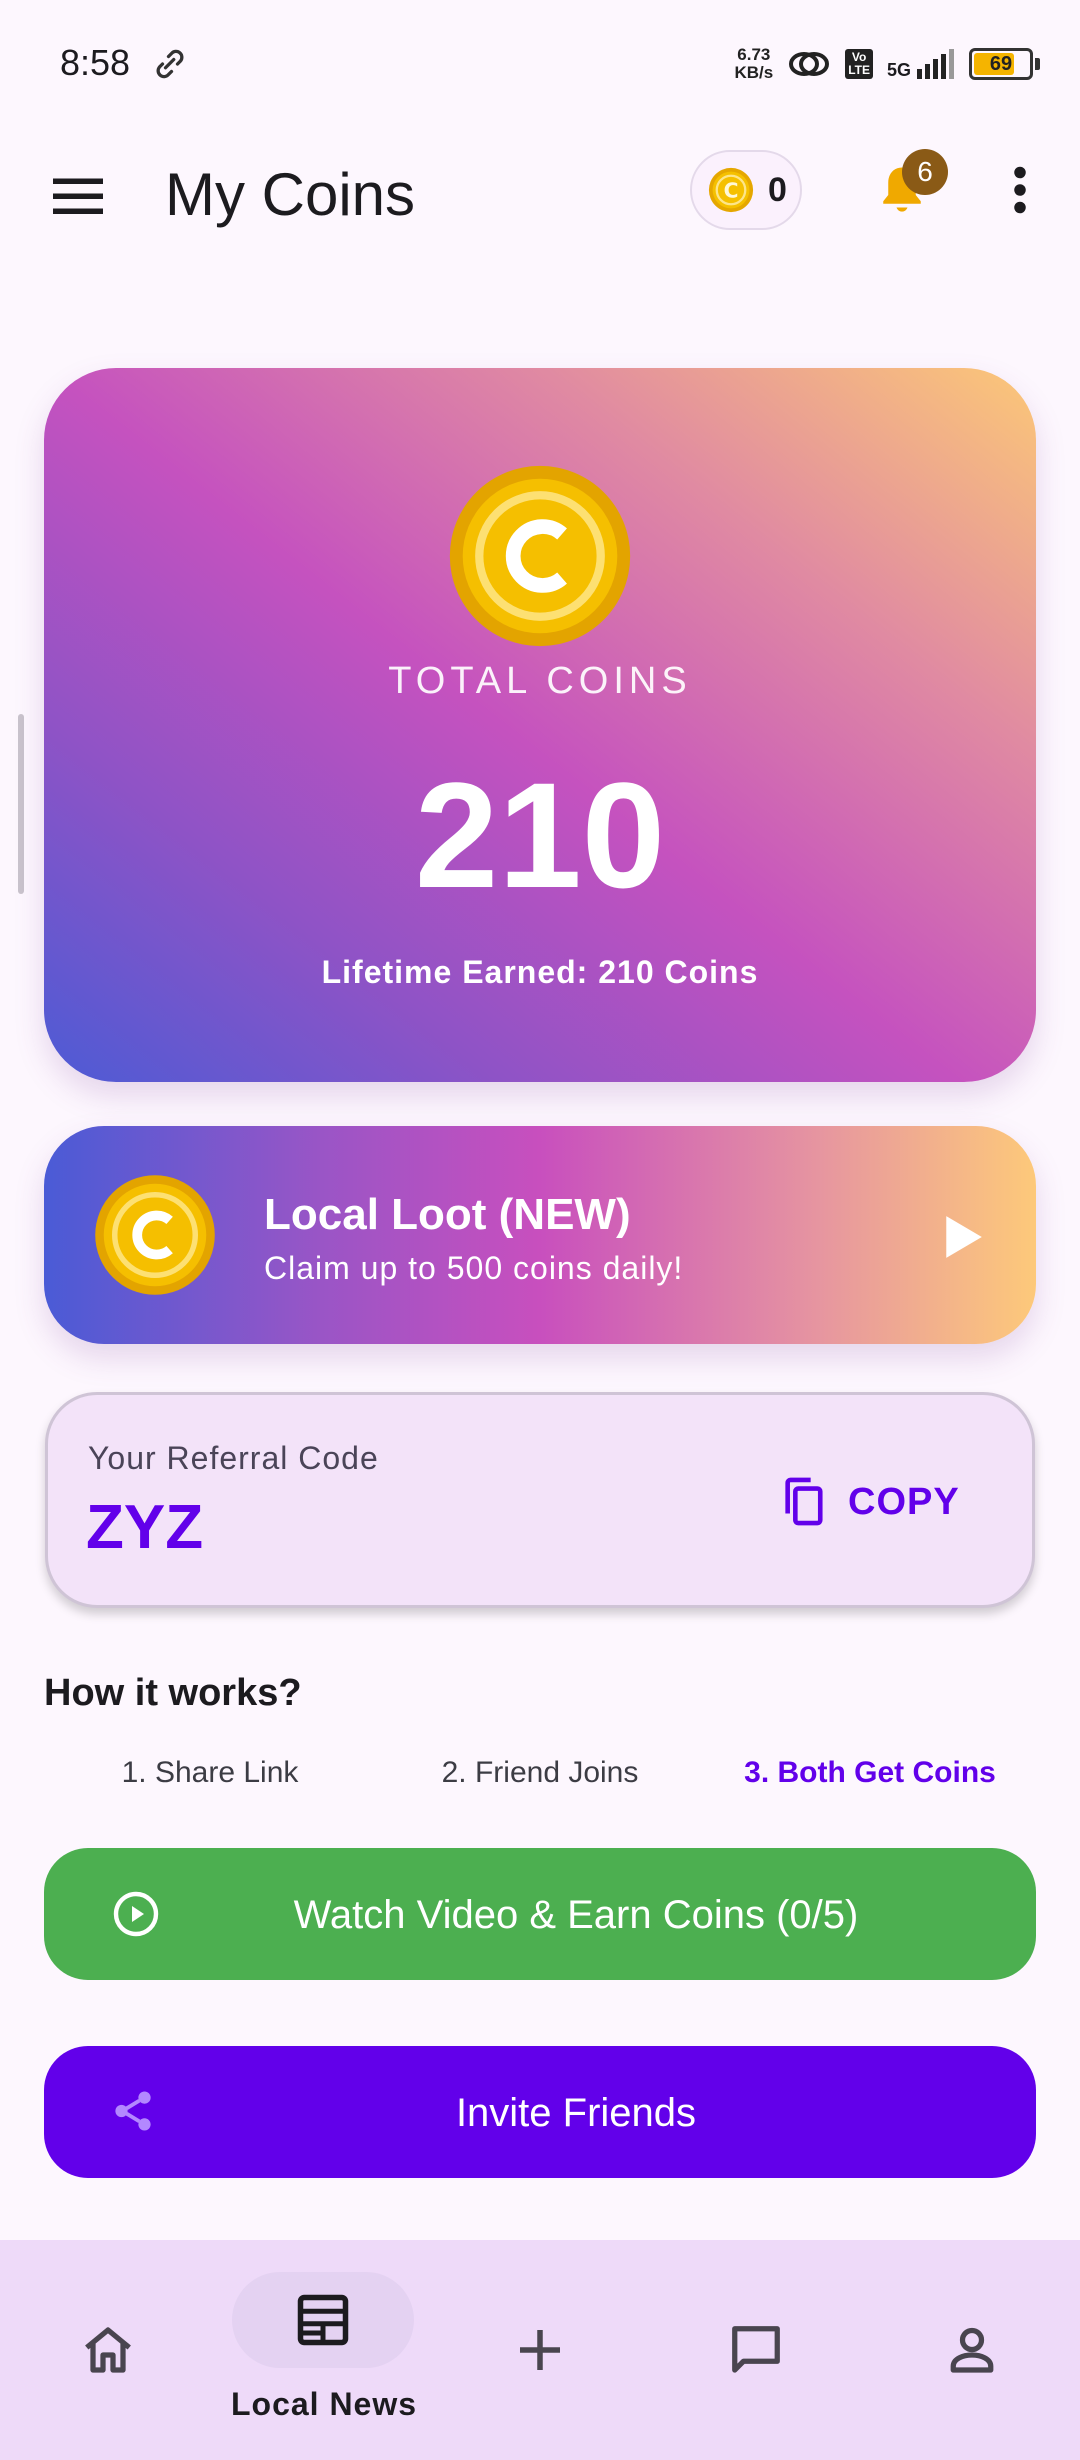 The height and width of the screenshot is (2460, 1080). Describe the element at coordinates (540, 2350) in the screenshot. I see `add-icon` at that location.